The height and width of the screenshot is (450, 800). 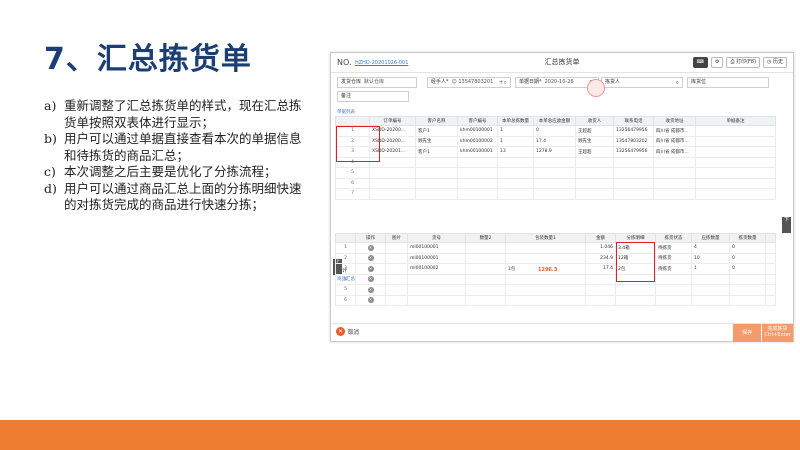 I want to click on location-field: 库货位, so click(x=728, y=82).